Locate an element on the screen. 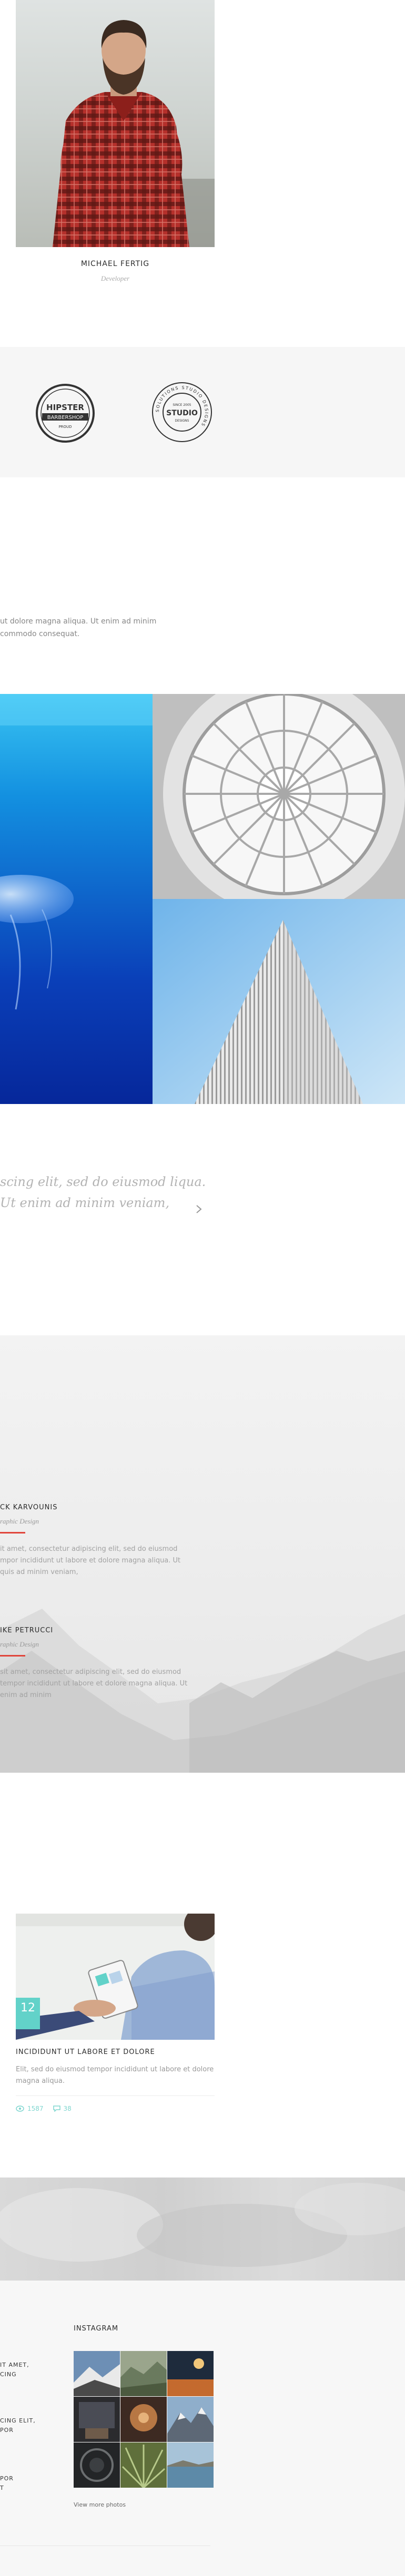 This screenshot has height=2576, width=405. logo-hipster-bottom-text: PROUD is located at coordinates (65, 427).